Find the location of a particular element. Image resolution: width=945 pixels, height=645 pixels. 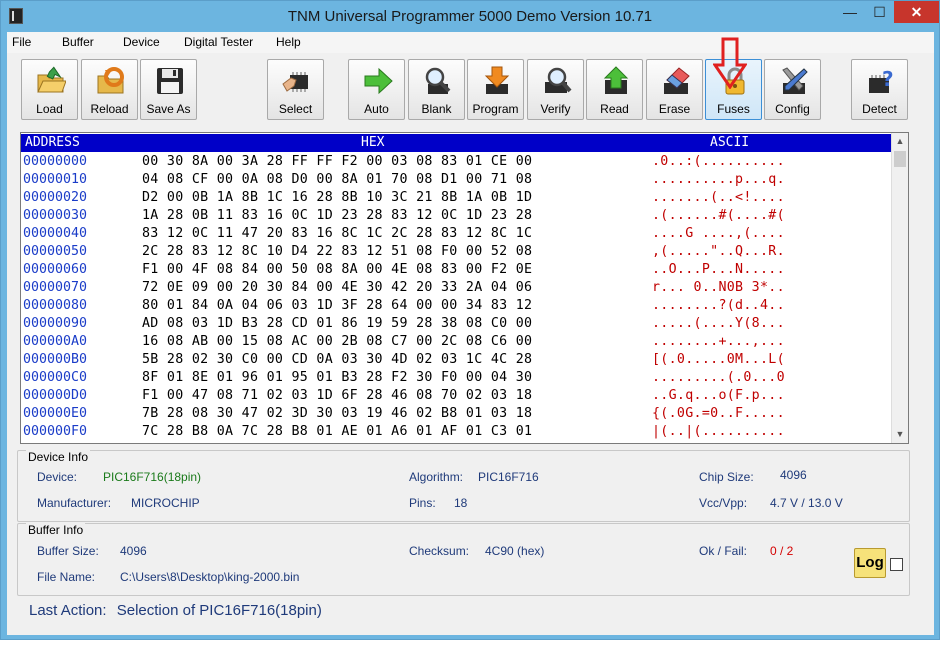

detect-chip-icon: ? is located at coordinates (881, 80).